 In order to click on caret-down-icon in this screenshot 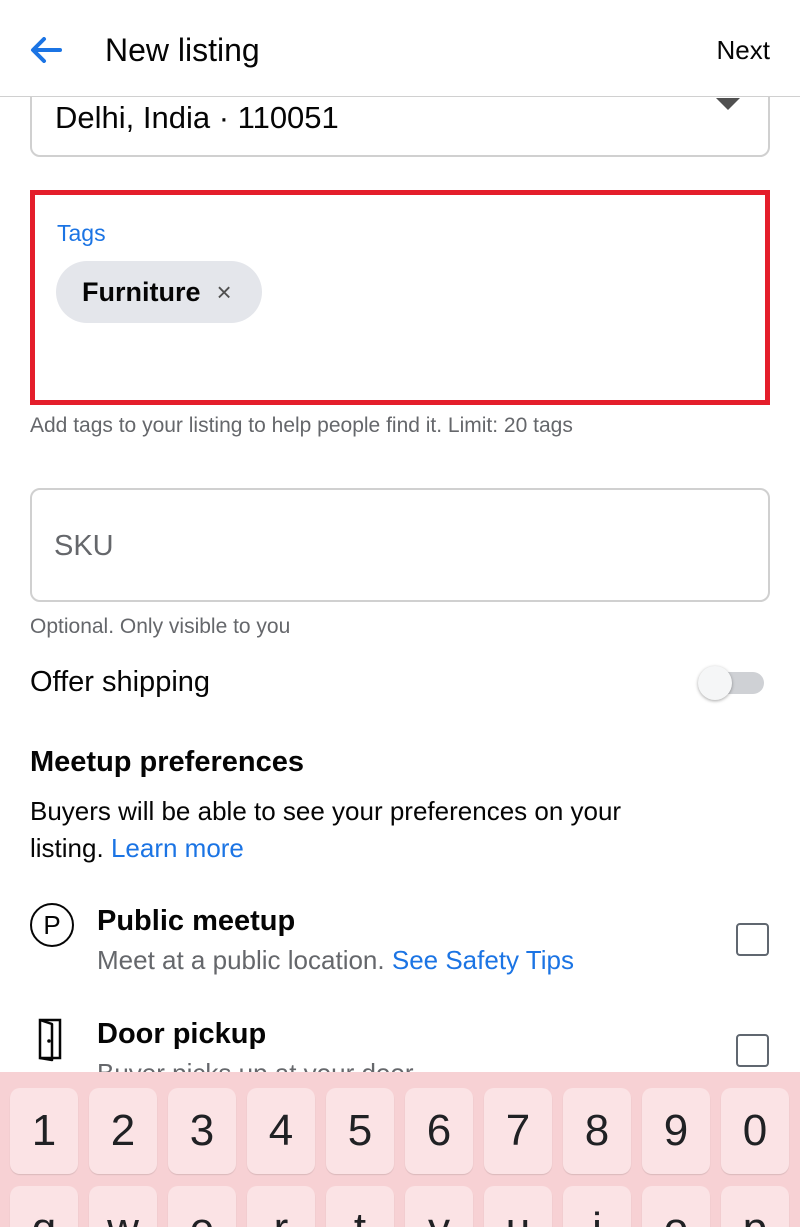, I will do `click(728, 104)`.